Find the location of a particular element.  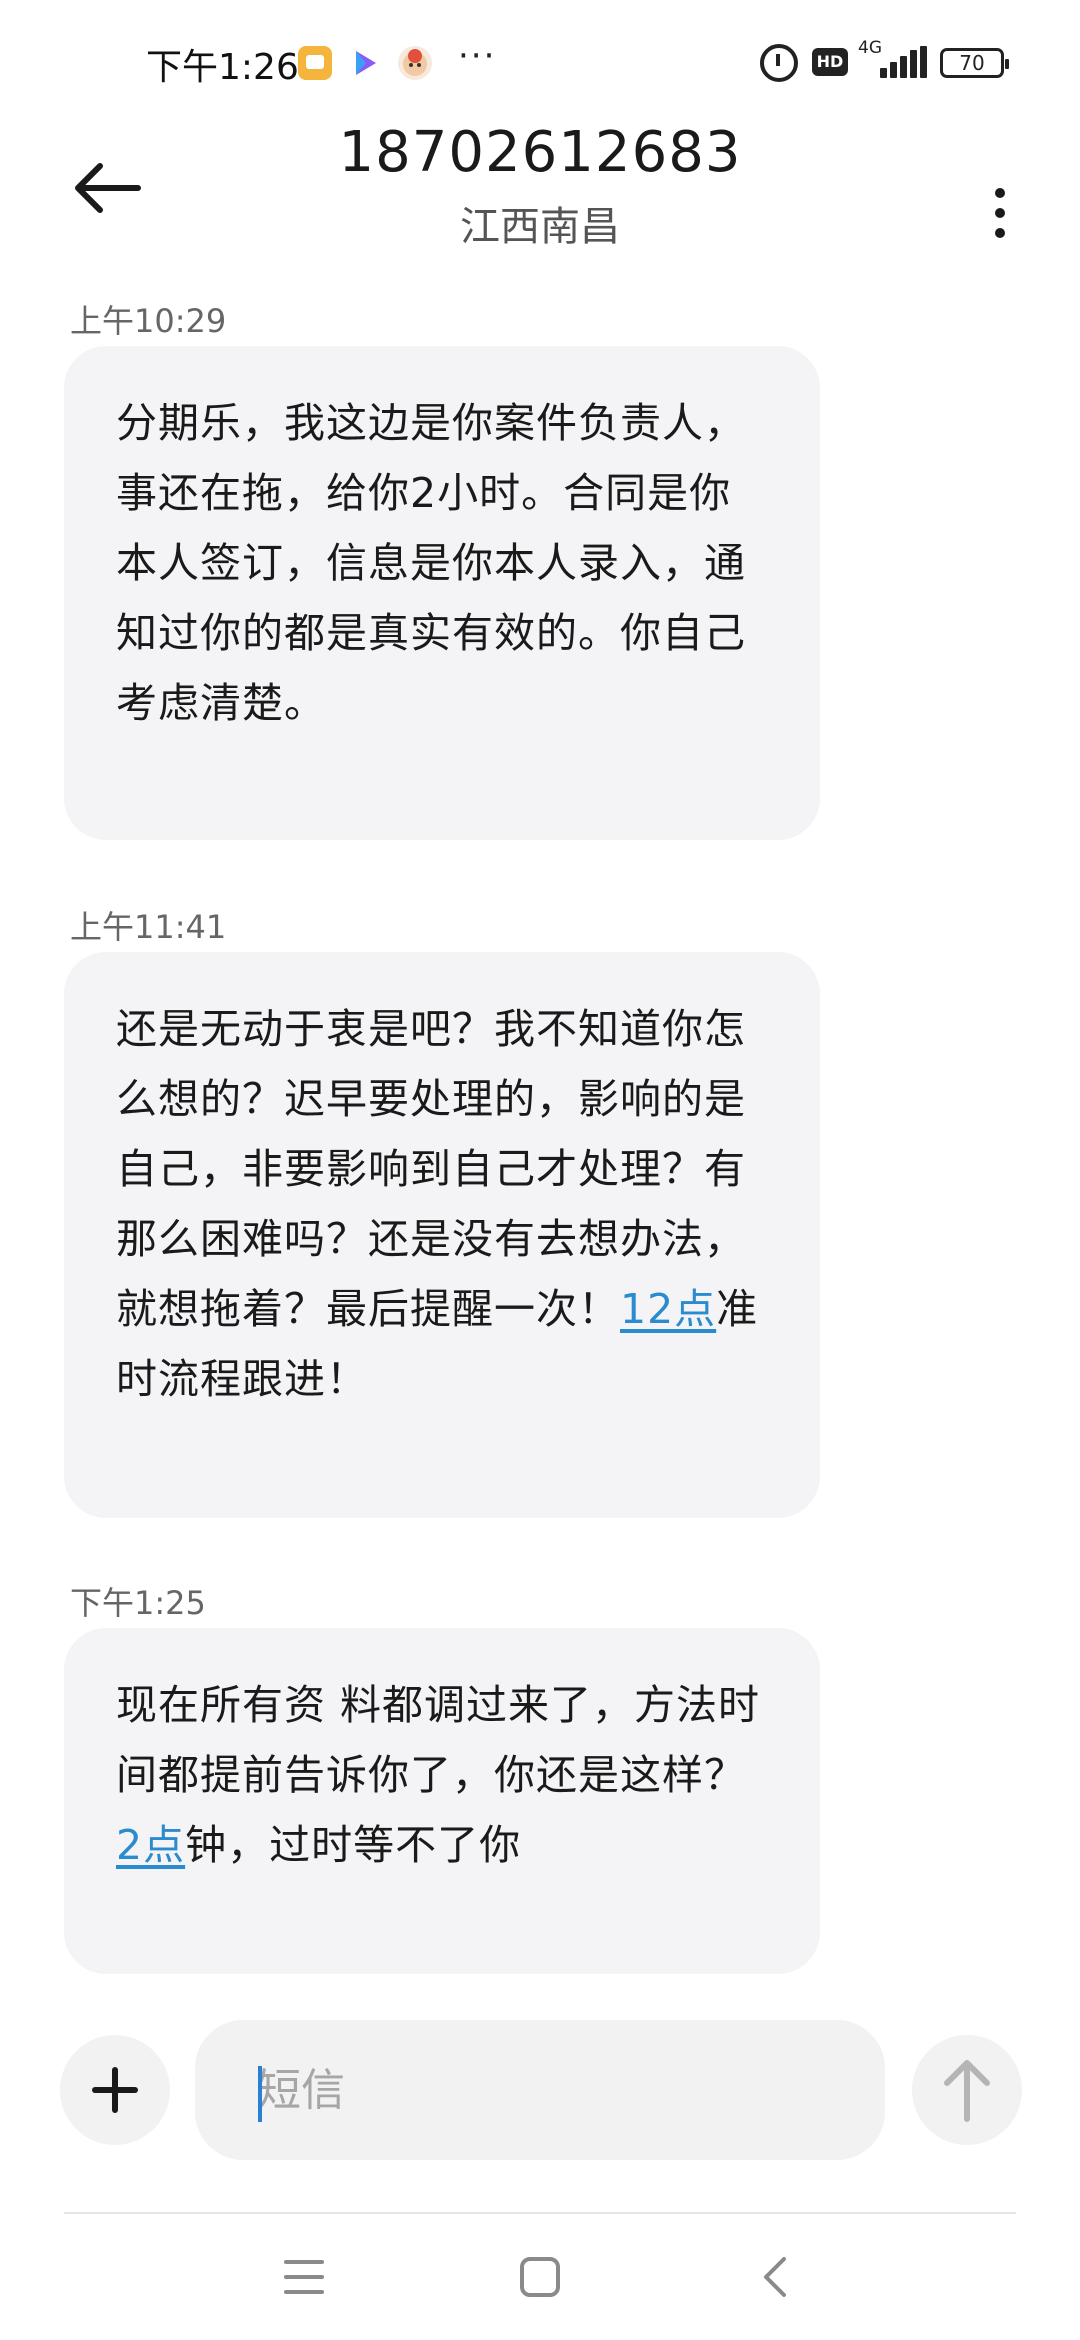

square-icon is located at coordinates (540, 2277).